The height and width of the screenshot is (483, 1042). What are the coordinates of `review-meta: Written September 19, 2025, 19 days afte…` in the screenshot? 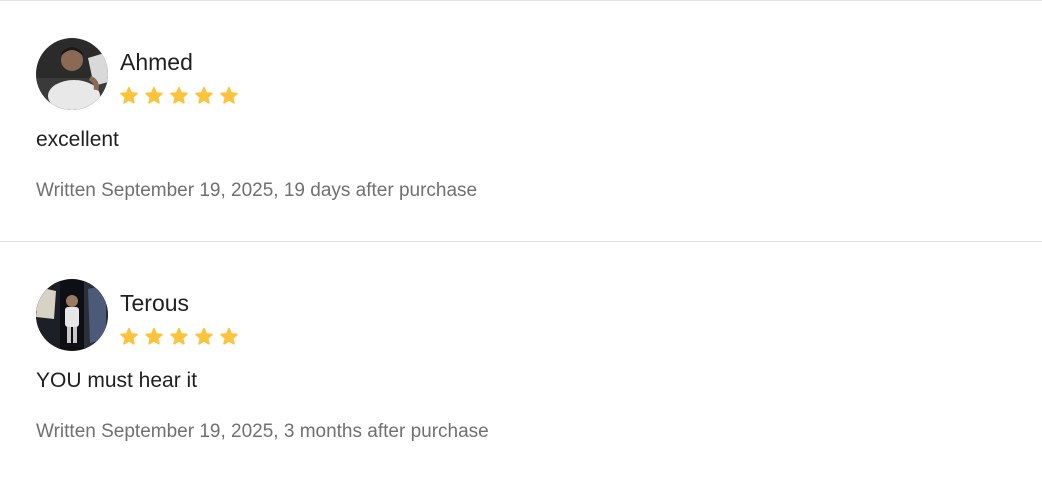 It's located at (257, 190).